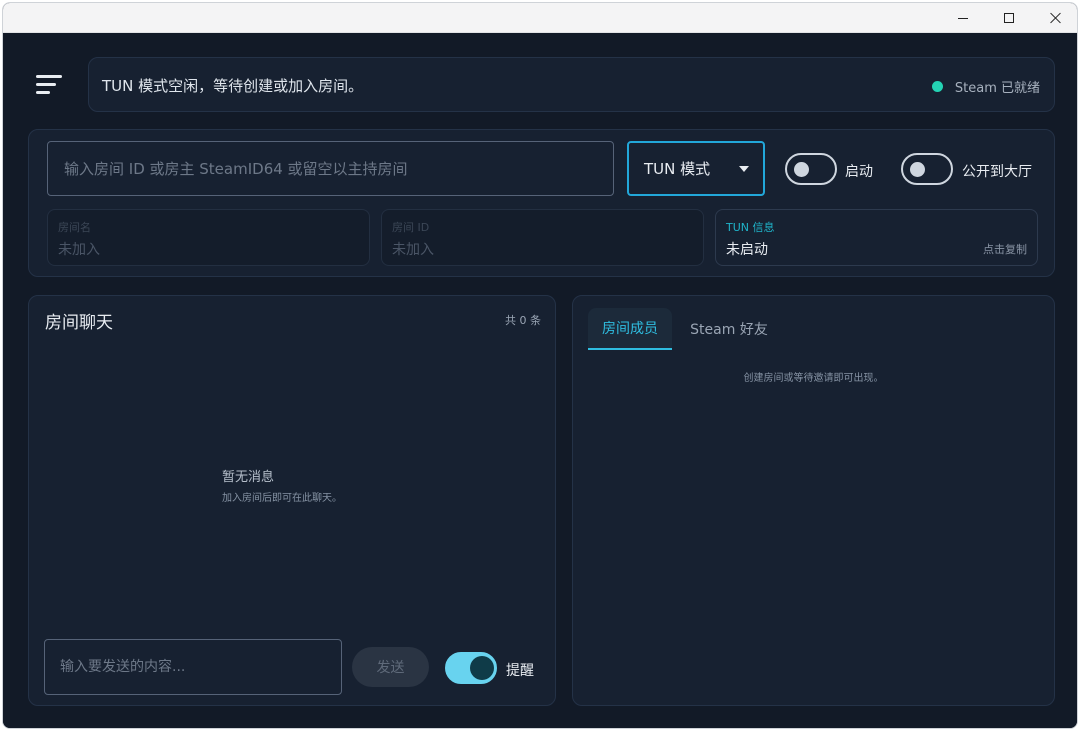 Image resolution: width=1080 pixels, height=731 pixels. What do you see at coordinates (542, 237) in the screenshot?
I see `room-id-card: 房间 ID 未加入` at bounding box center [542, 237].